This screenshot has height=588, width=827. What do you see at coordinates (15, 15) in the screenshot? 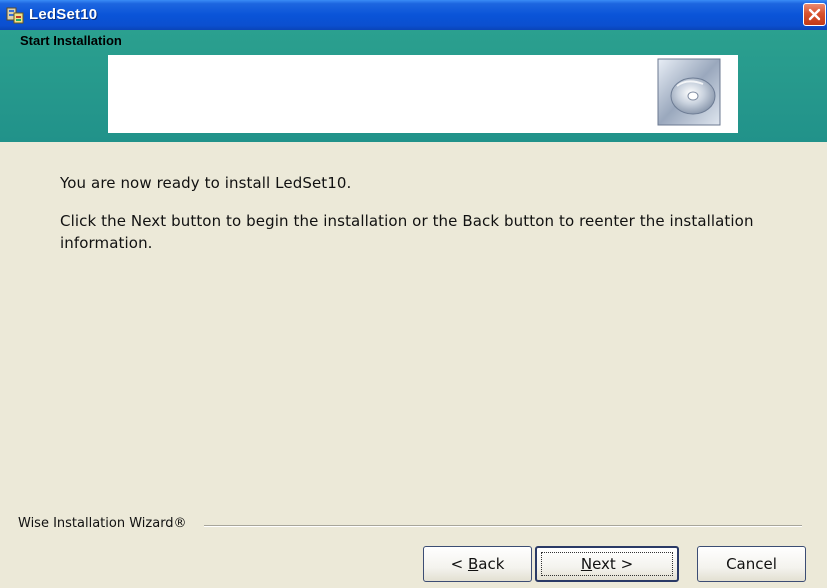
I see `installer-icon` at bounding box center [15, 15].